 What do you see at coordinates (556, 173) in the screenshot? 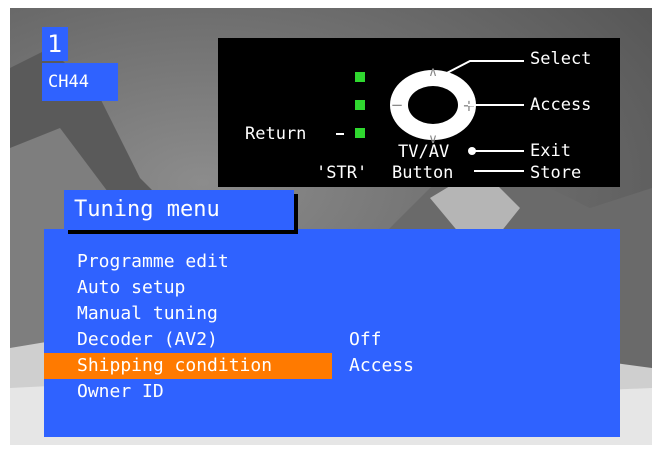
I see `label-store: Store` at bounding box center [556, 173].